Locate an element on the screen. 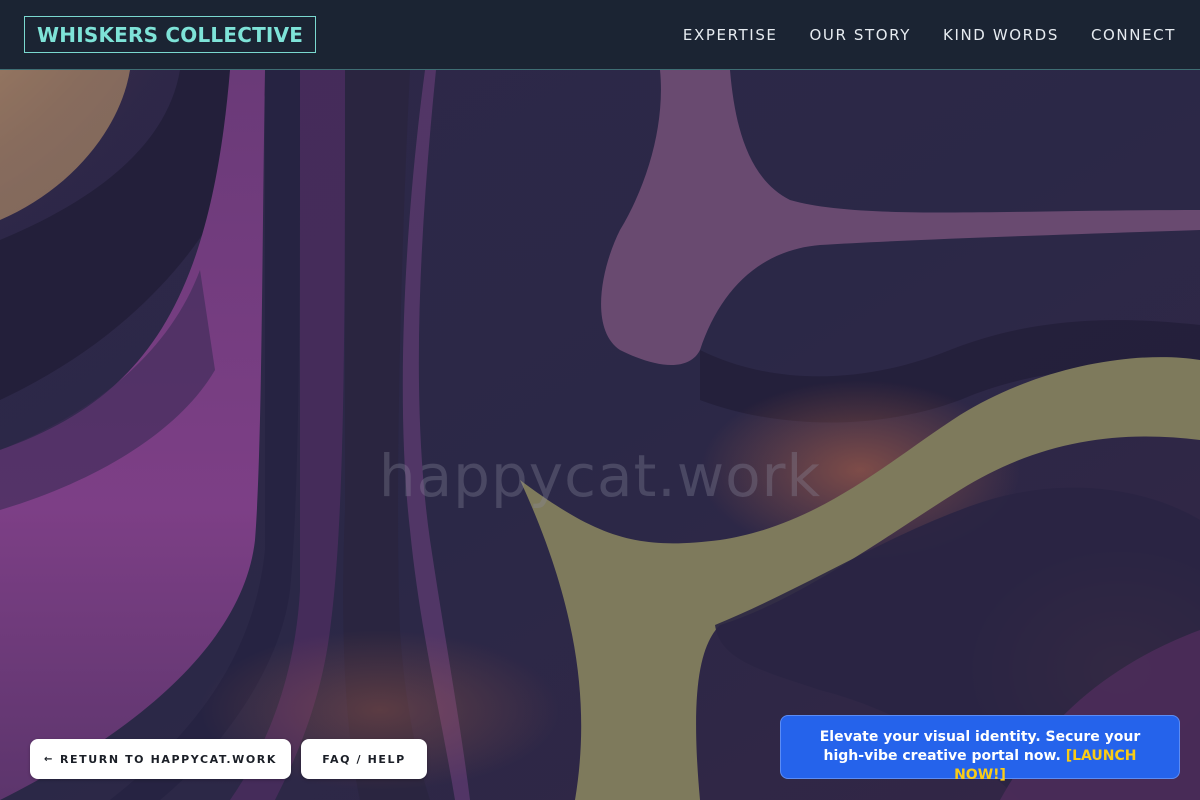 The image size is (1200, 800). return-button: ← RETURN TO HAPPYCAT.WORK is located at coordinates (160, 759).